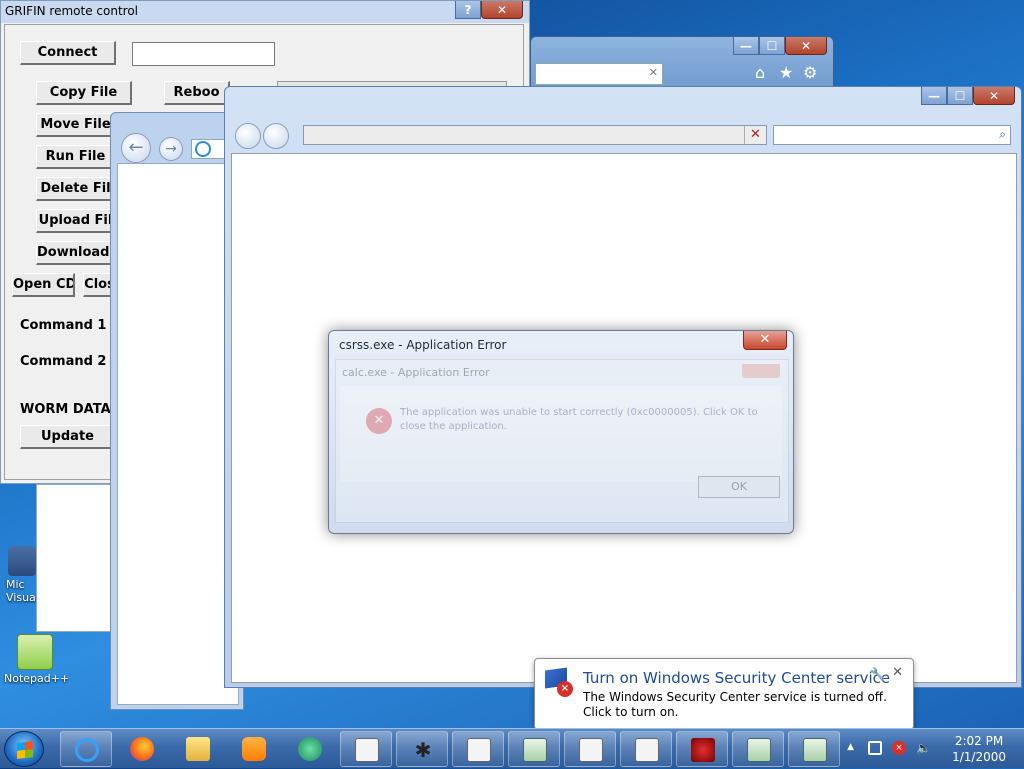  Describe the element at coordinates (248, 136) in the screenshot. I see `back-arrow-icon` at that location.